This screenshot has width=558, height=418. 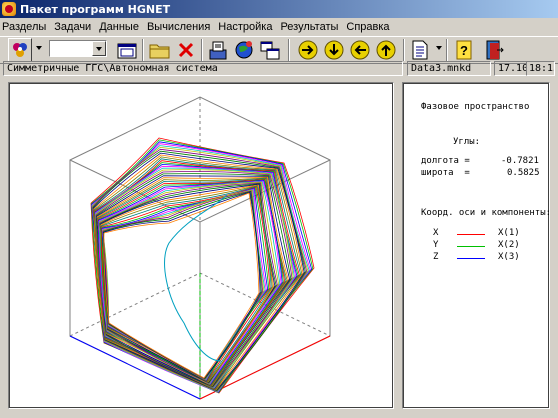 I want to click on legend-component-x: X(1), so click(x=509, y=233).